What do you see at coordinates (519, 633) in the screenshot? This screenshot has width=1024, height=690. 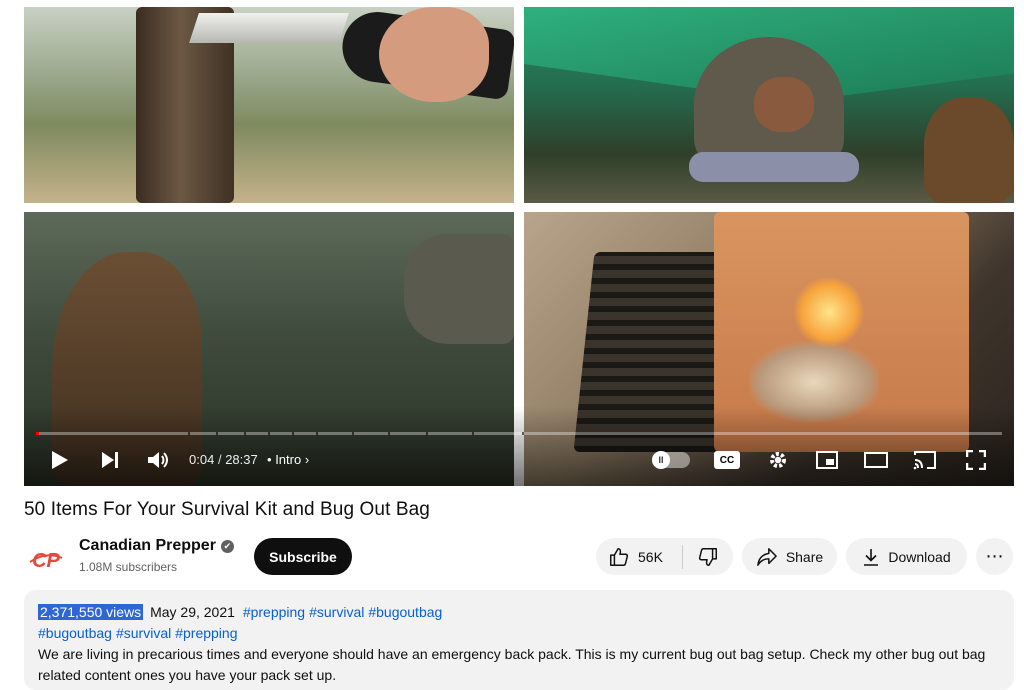 I see `description-hashtags: #bugoutbag #survival #prepping` at bounding box center [519, 633].